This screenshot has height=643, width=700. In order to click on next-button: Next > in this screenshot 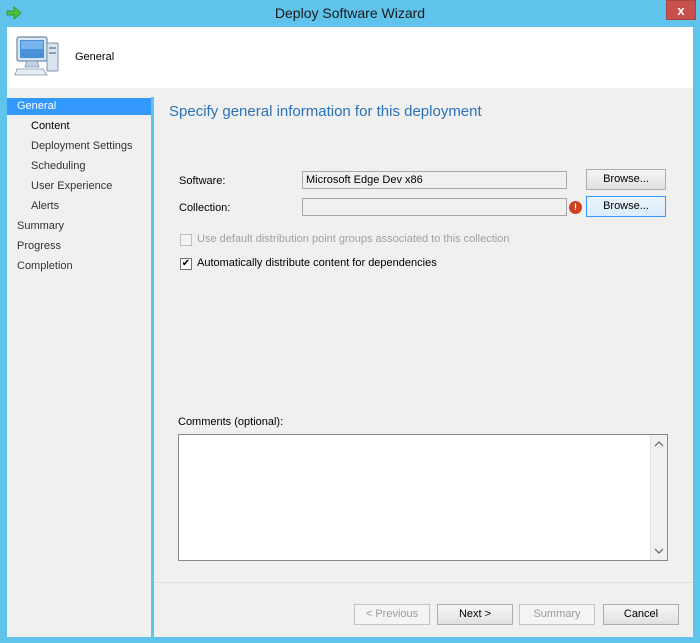, I will do `click(475, 614)`.